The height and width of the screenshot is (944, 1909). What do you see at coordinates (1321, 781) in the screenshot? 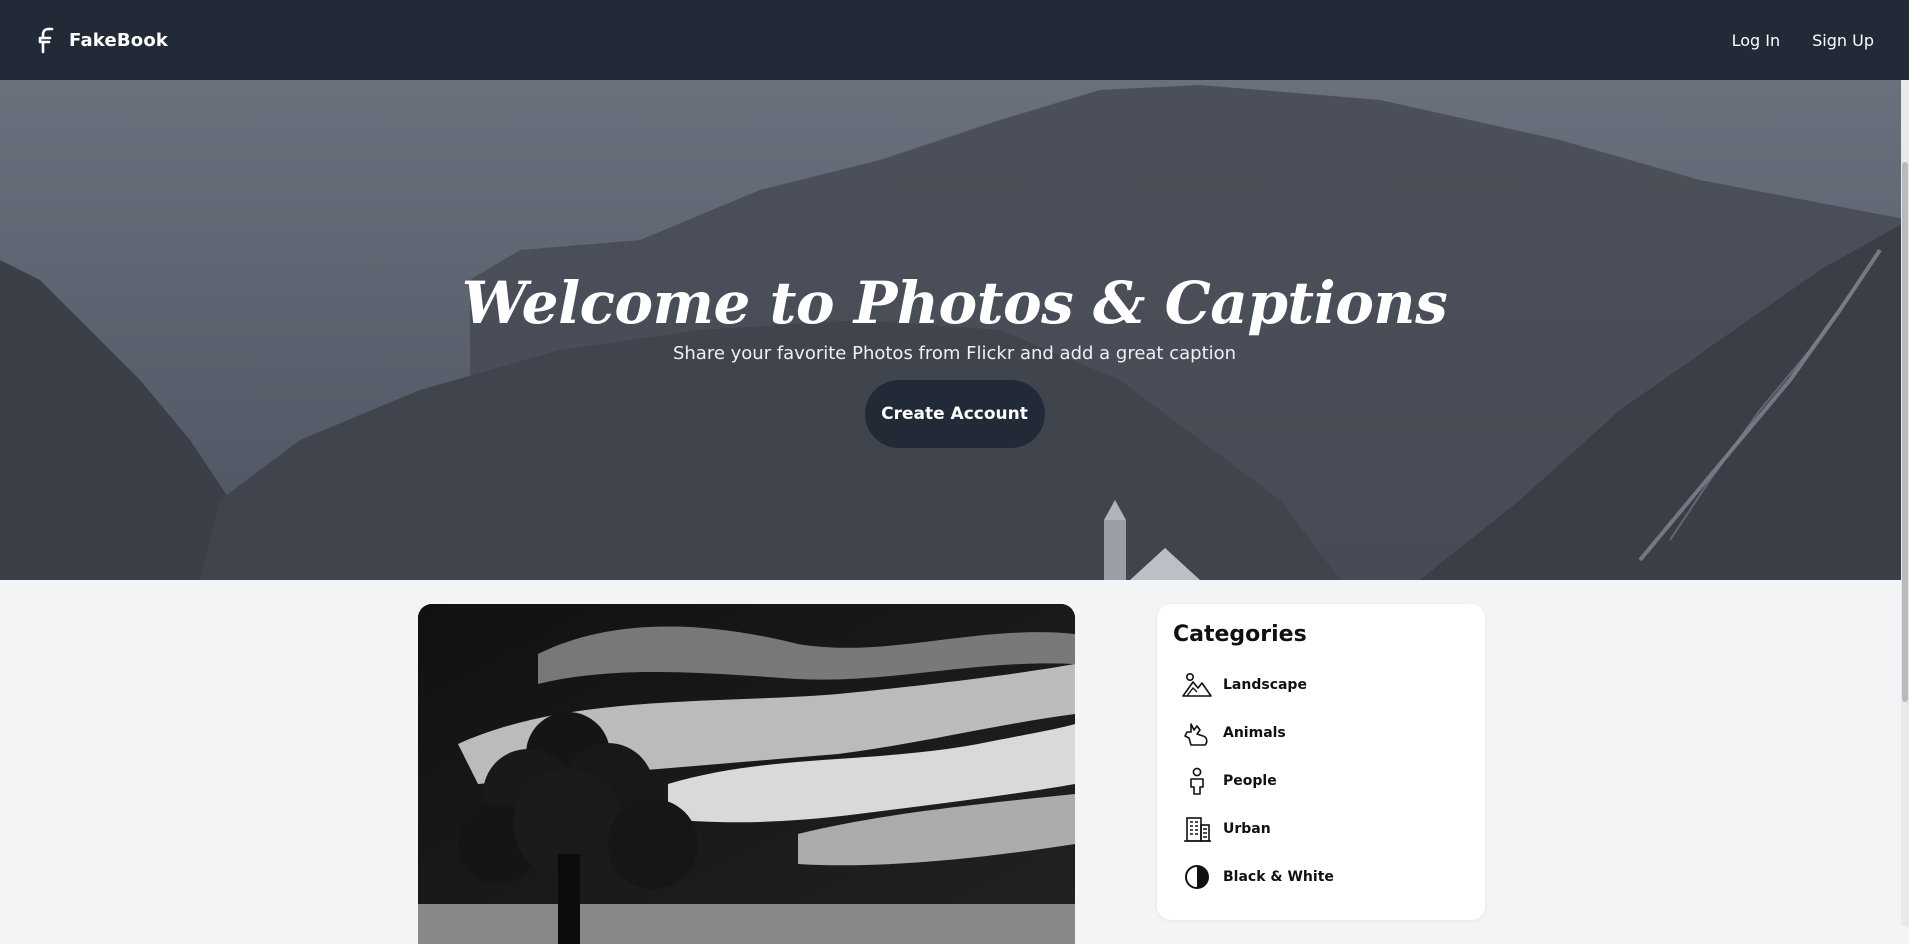
I see `category-people: People` at bounding box center [1321, 781].